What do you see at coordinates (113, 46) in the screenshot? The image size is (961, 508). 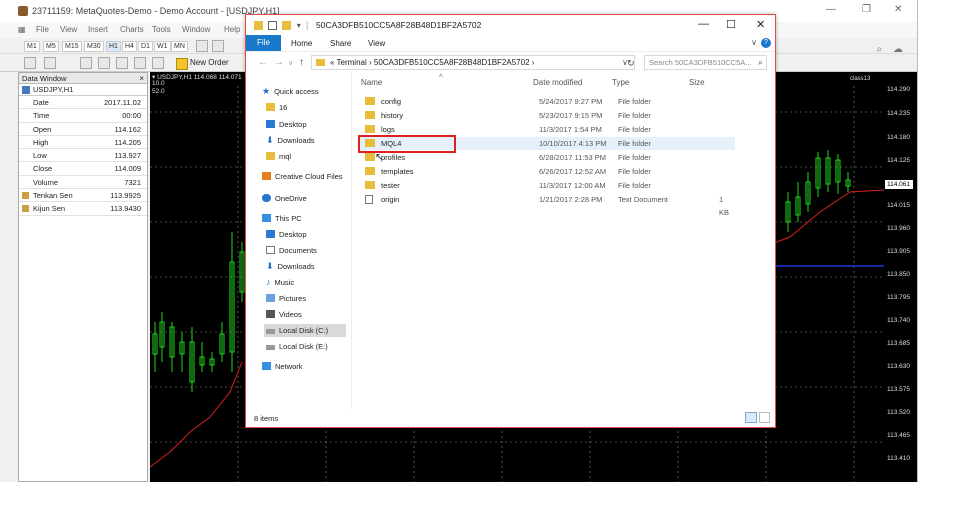 I see `timeframe-h1-button: H1` at bounding box center [113, 46].